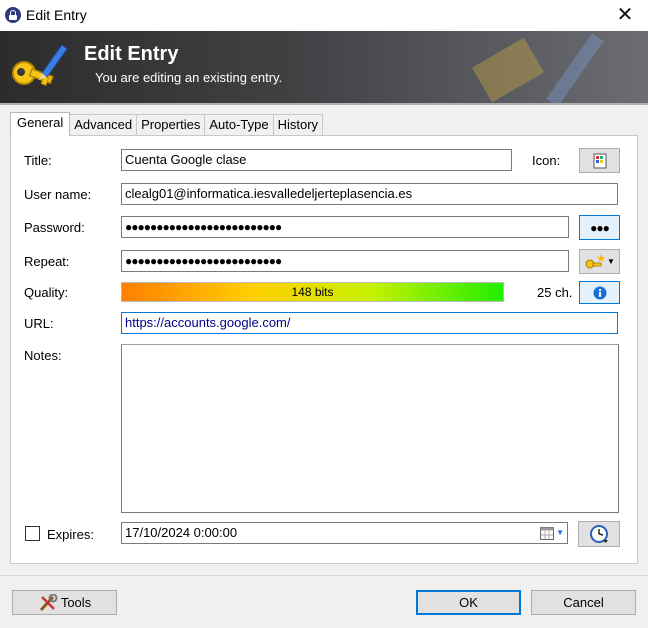 The width and height of the screenshot is (648, 628). What do you see at coordinates (324, 15) in the screenshot?
I see `window-titlebar: Edit Entry ✕` at bounding box center [324, 15].